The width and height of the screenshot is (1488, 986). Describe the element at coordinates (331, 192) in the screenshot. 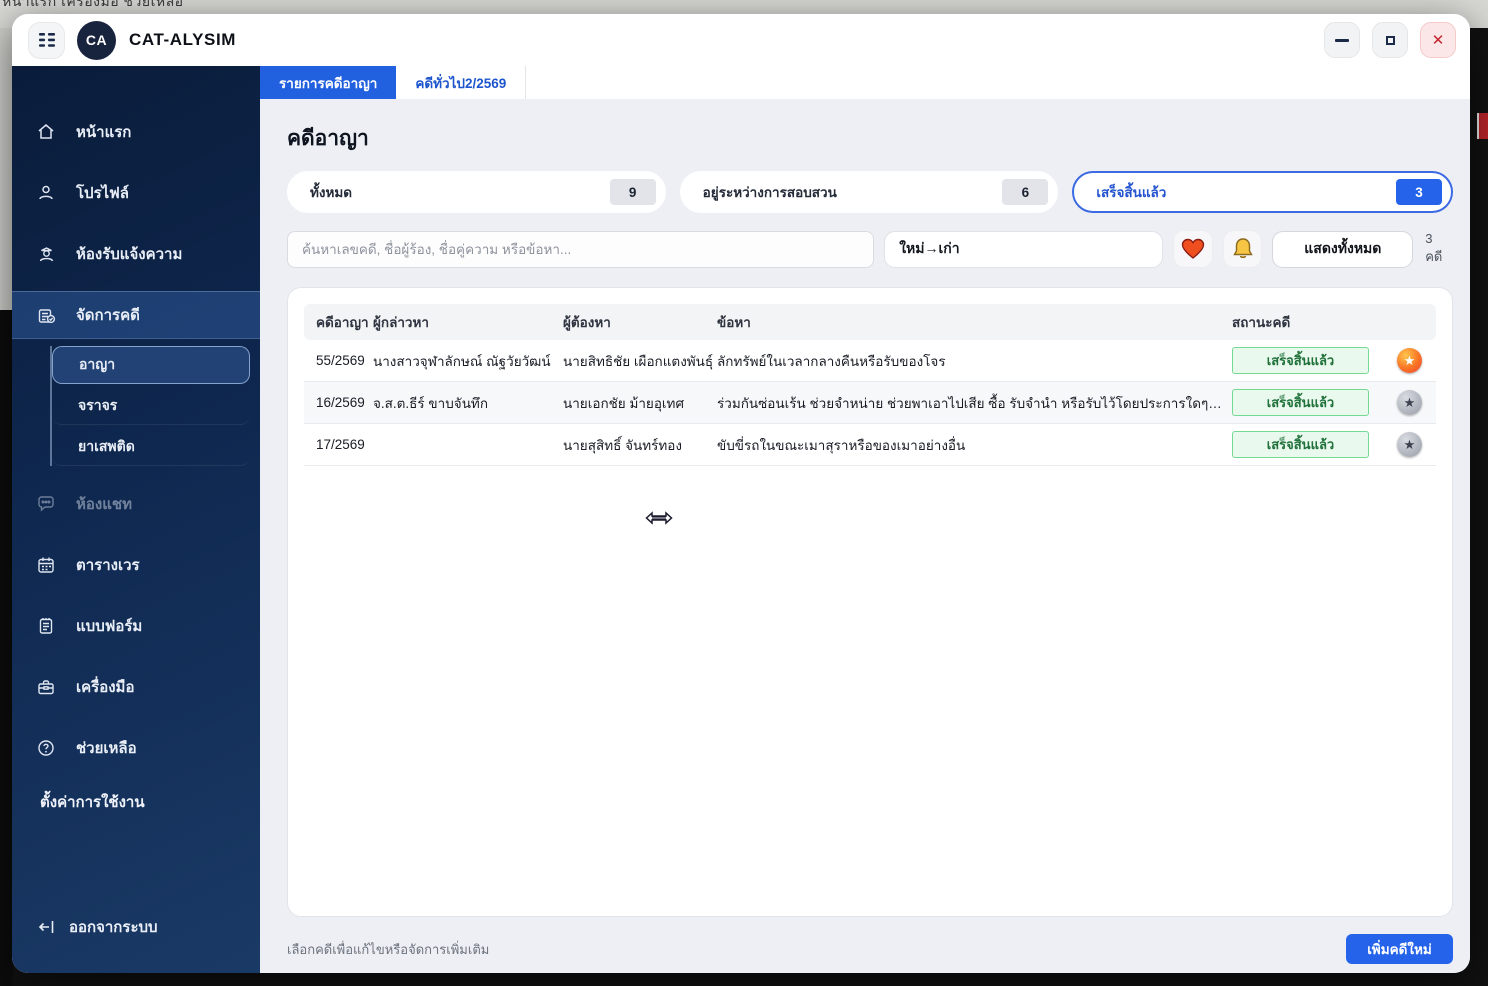

I see `stat-label: ทั้งหมด` at that location.